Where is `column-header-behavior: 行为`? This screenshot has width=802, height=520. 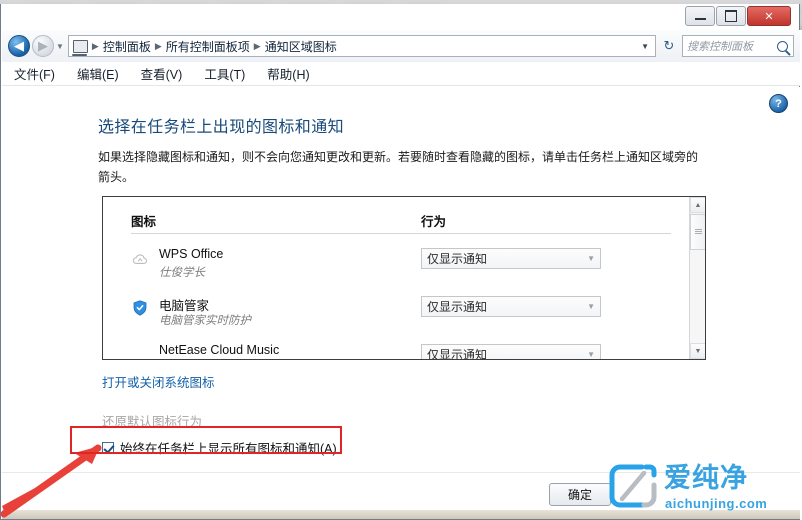 column-header-behavior: 行为 is located at coordinates (434, 222).